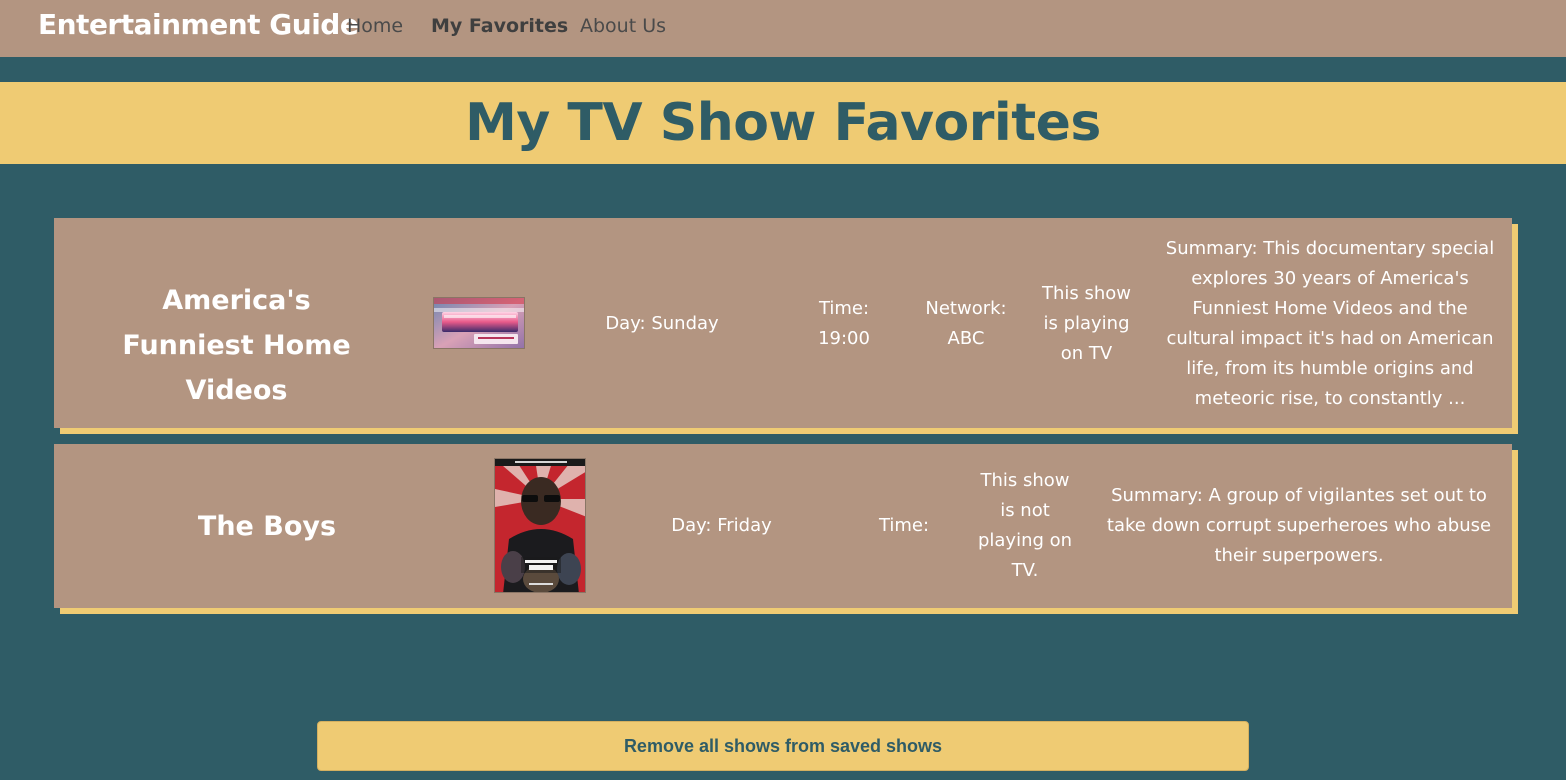  I want to click on nav-about-us-link: About Us, so click(623, 26).